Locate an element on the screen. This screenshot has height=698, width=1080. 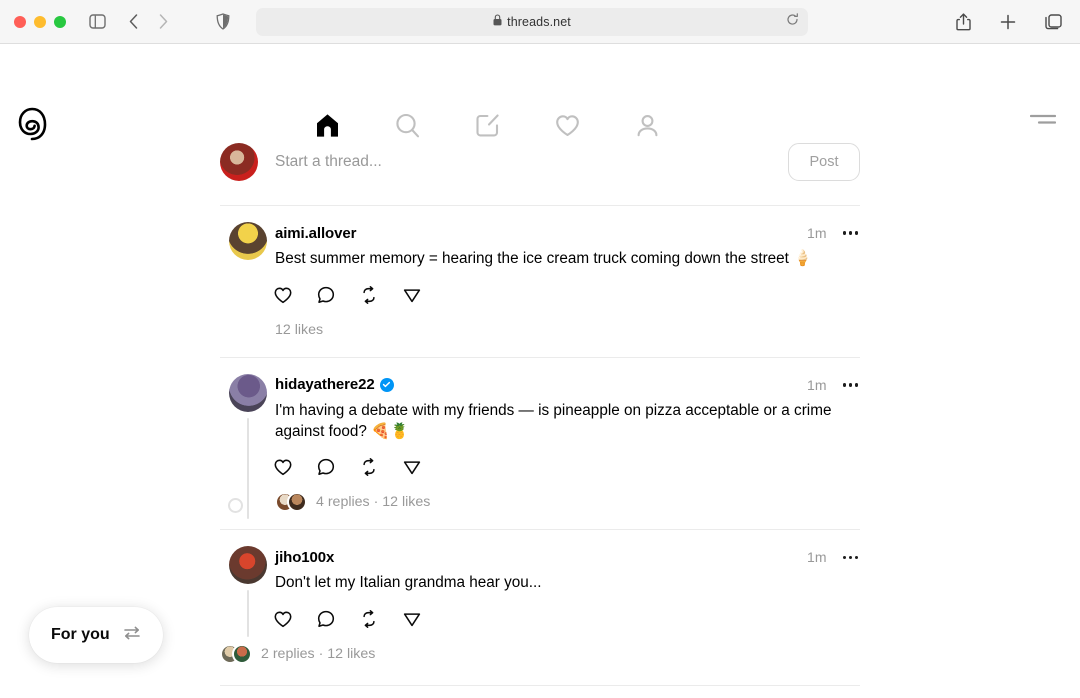
url-text: threads.net is located at coordinates (539, 21).